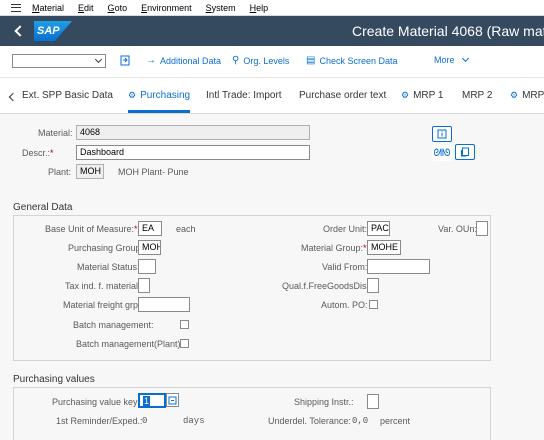 Image resolution: width=544 pixels, height=440 pixels. Describe the element at coordinates (422, 95) in the screenshot. I see `tab-mrp-1: ⚙ MRP 1` at that location.